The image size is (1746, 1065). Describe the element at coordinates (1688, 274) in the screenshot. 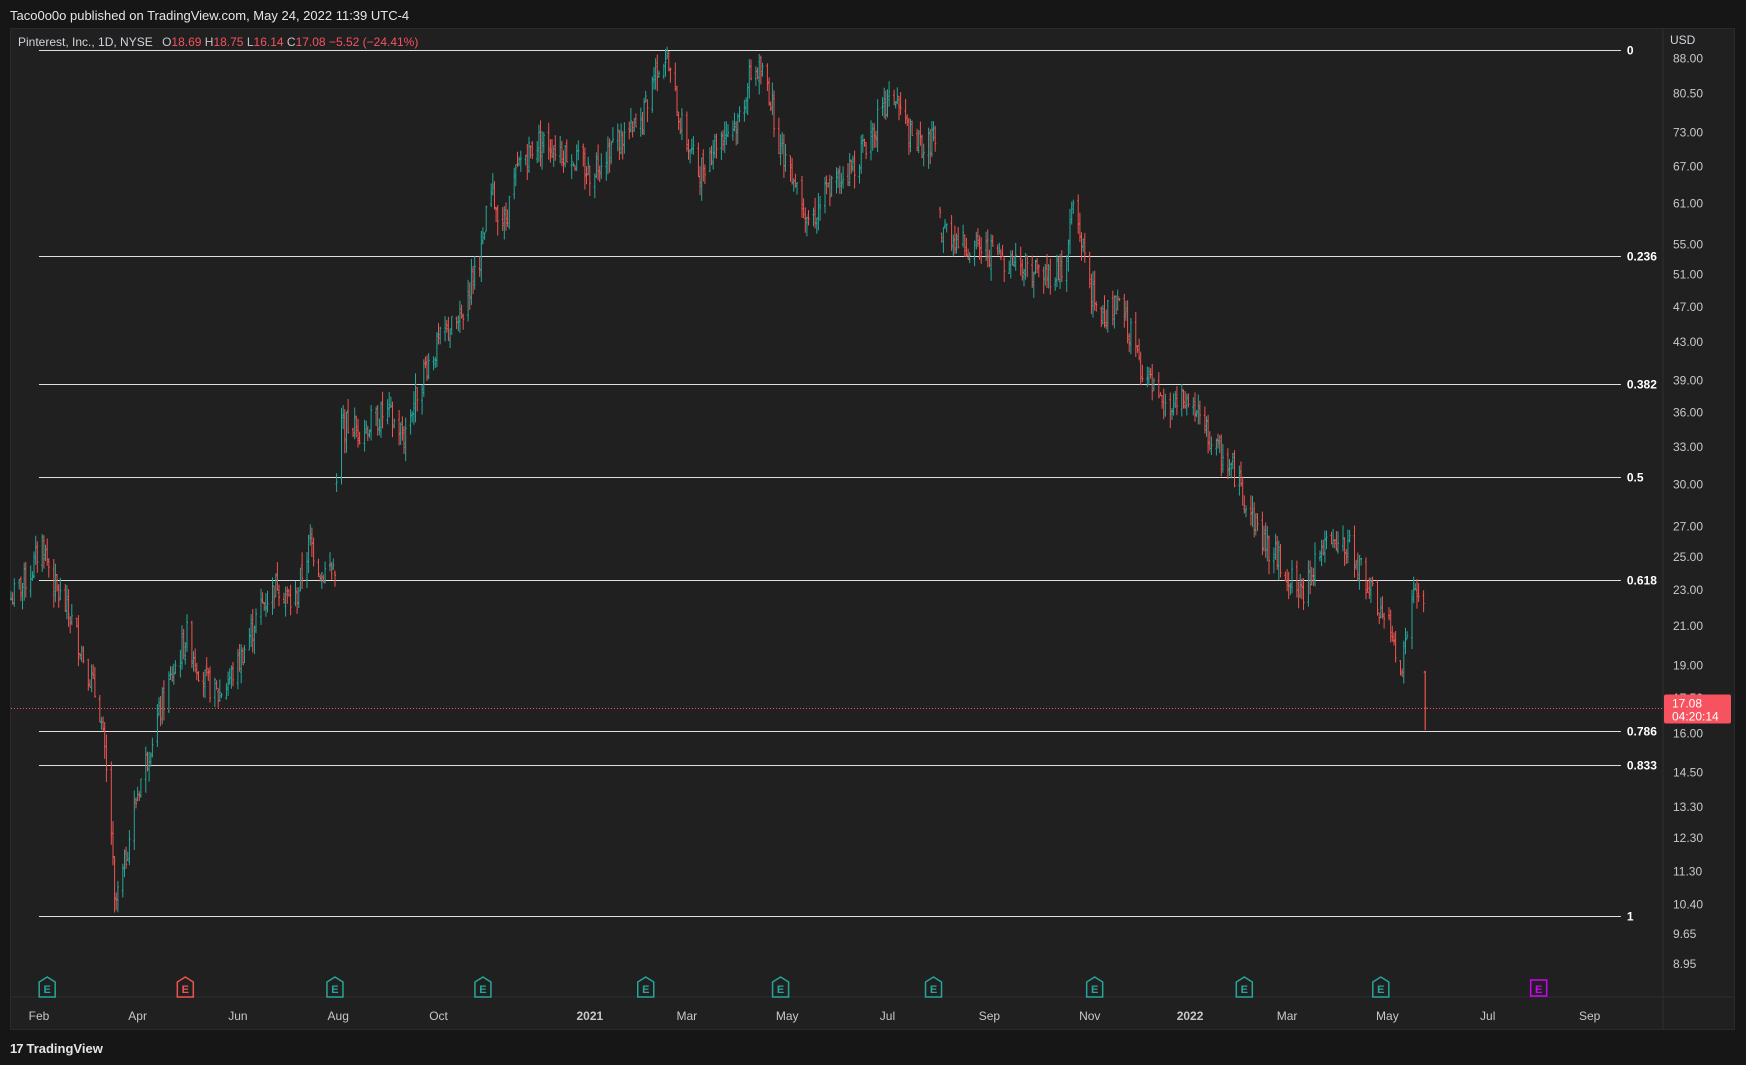

I see `price-tick-label: 51.00` at that location.